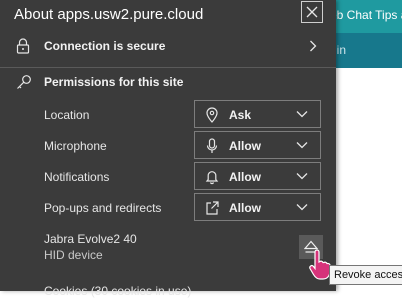  I want to click on popup-external-icon, so click(212, 208).